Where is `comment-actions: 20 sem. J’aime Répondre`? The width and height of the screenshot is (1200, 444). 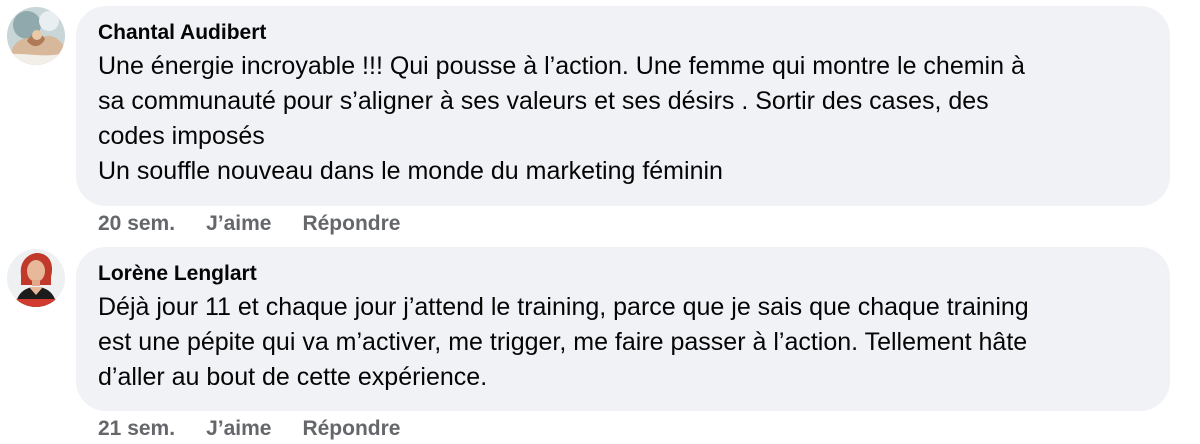 comment-actions: 20 sem. J’aime Répondre is located at coordinates (249, 224).